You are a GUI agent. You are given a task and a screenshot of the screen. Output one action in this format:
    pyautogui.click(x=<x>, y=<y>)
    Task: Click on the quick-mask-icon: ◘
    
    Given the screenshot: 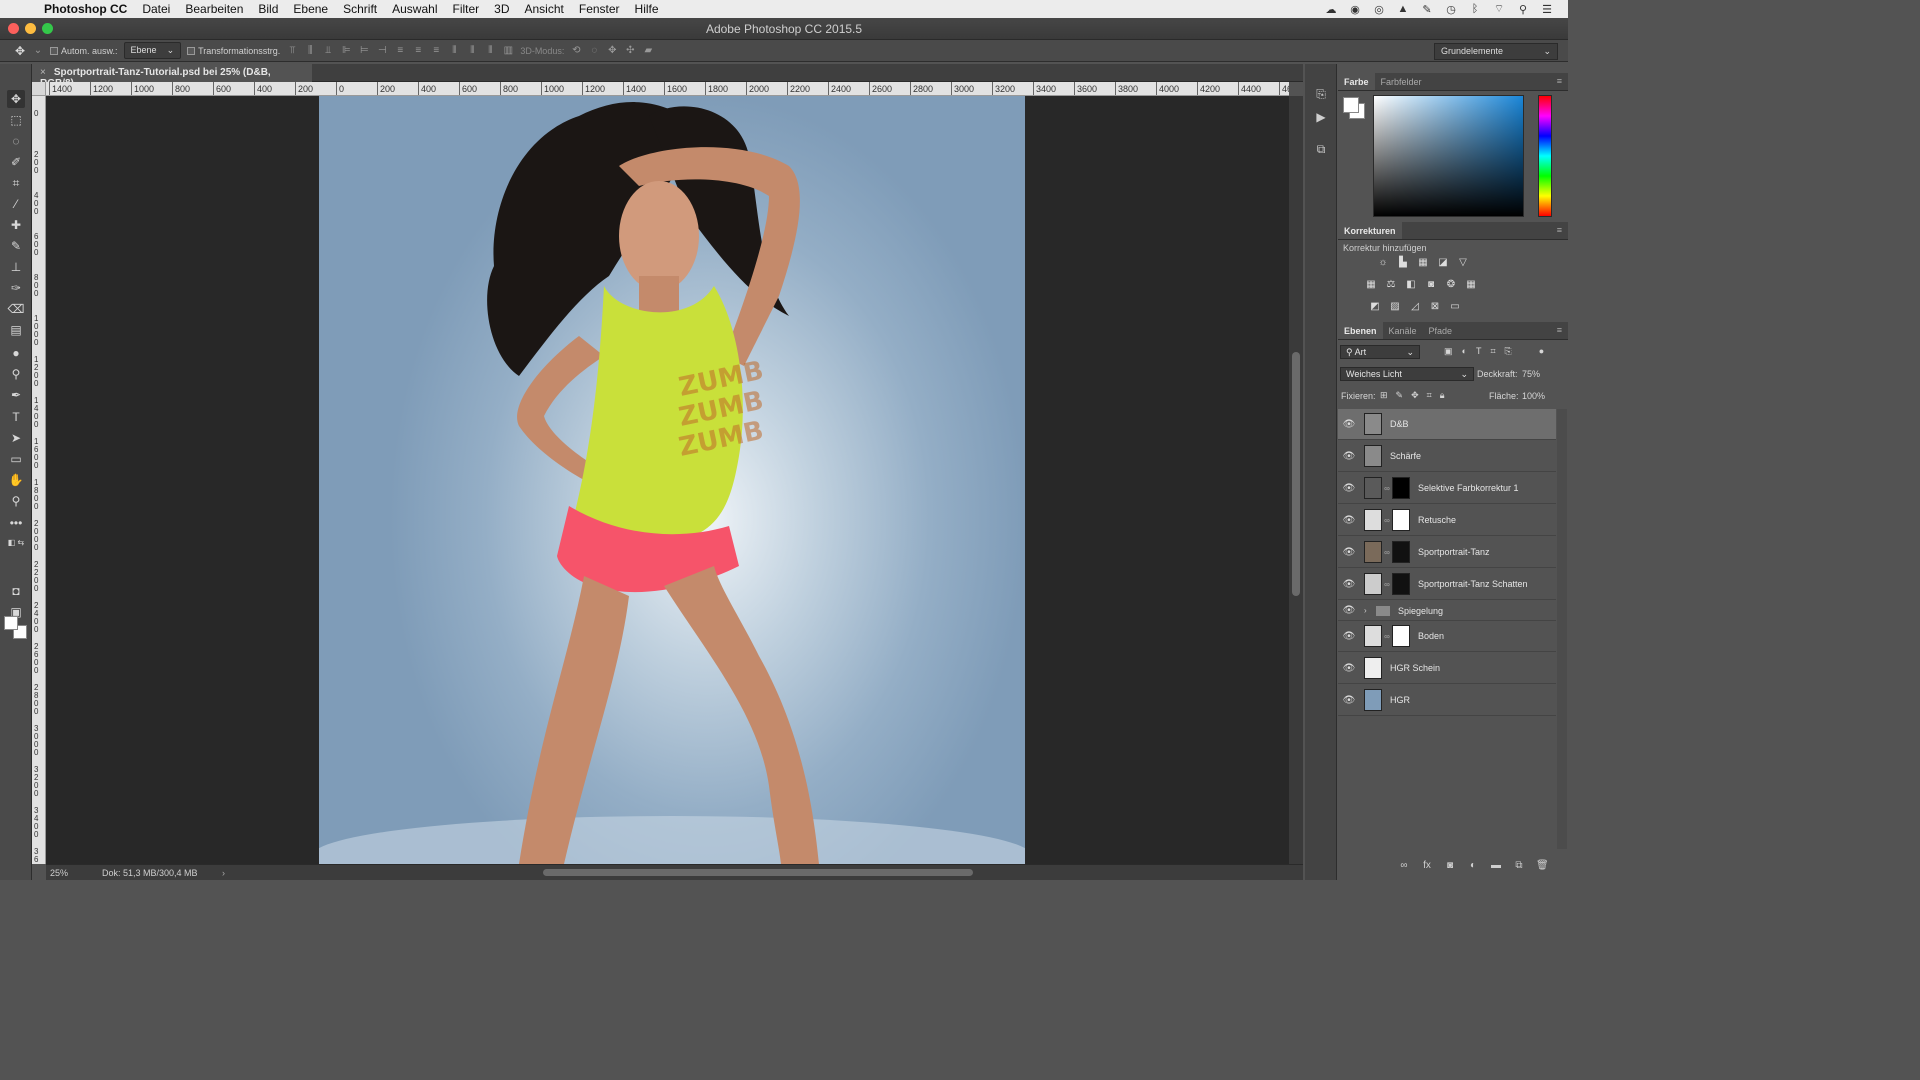 What is the action you would take?
    pyautogui.click(x=16, y=591)
    